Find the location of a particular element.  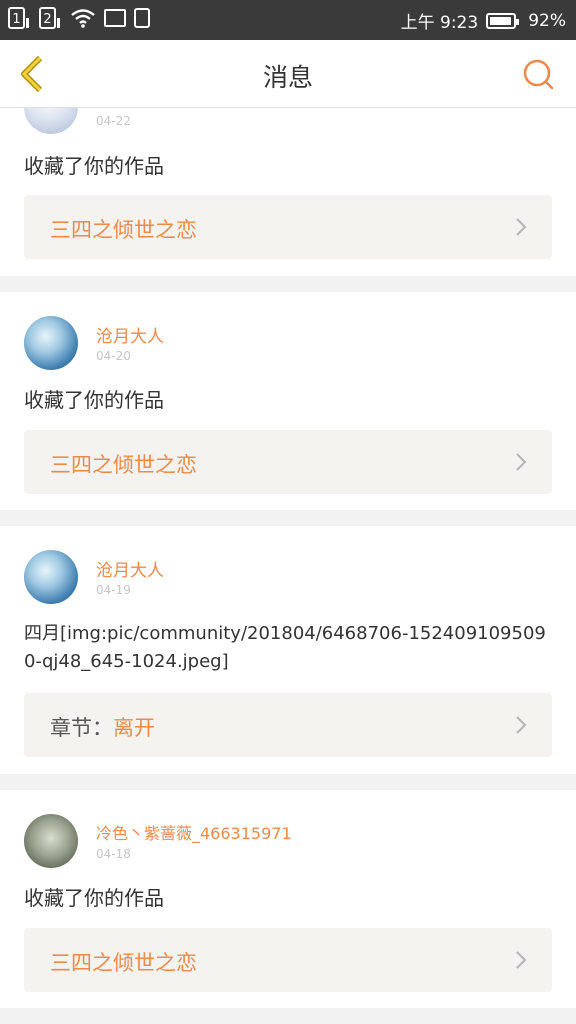

sim1-icon: 1 is located at coordinates (18, 18).